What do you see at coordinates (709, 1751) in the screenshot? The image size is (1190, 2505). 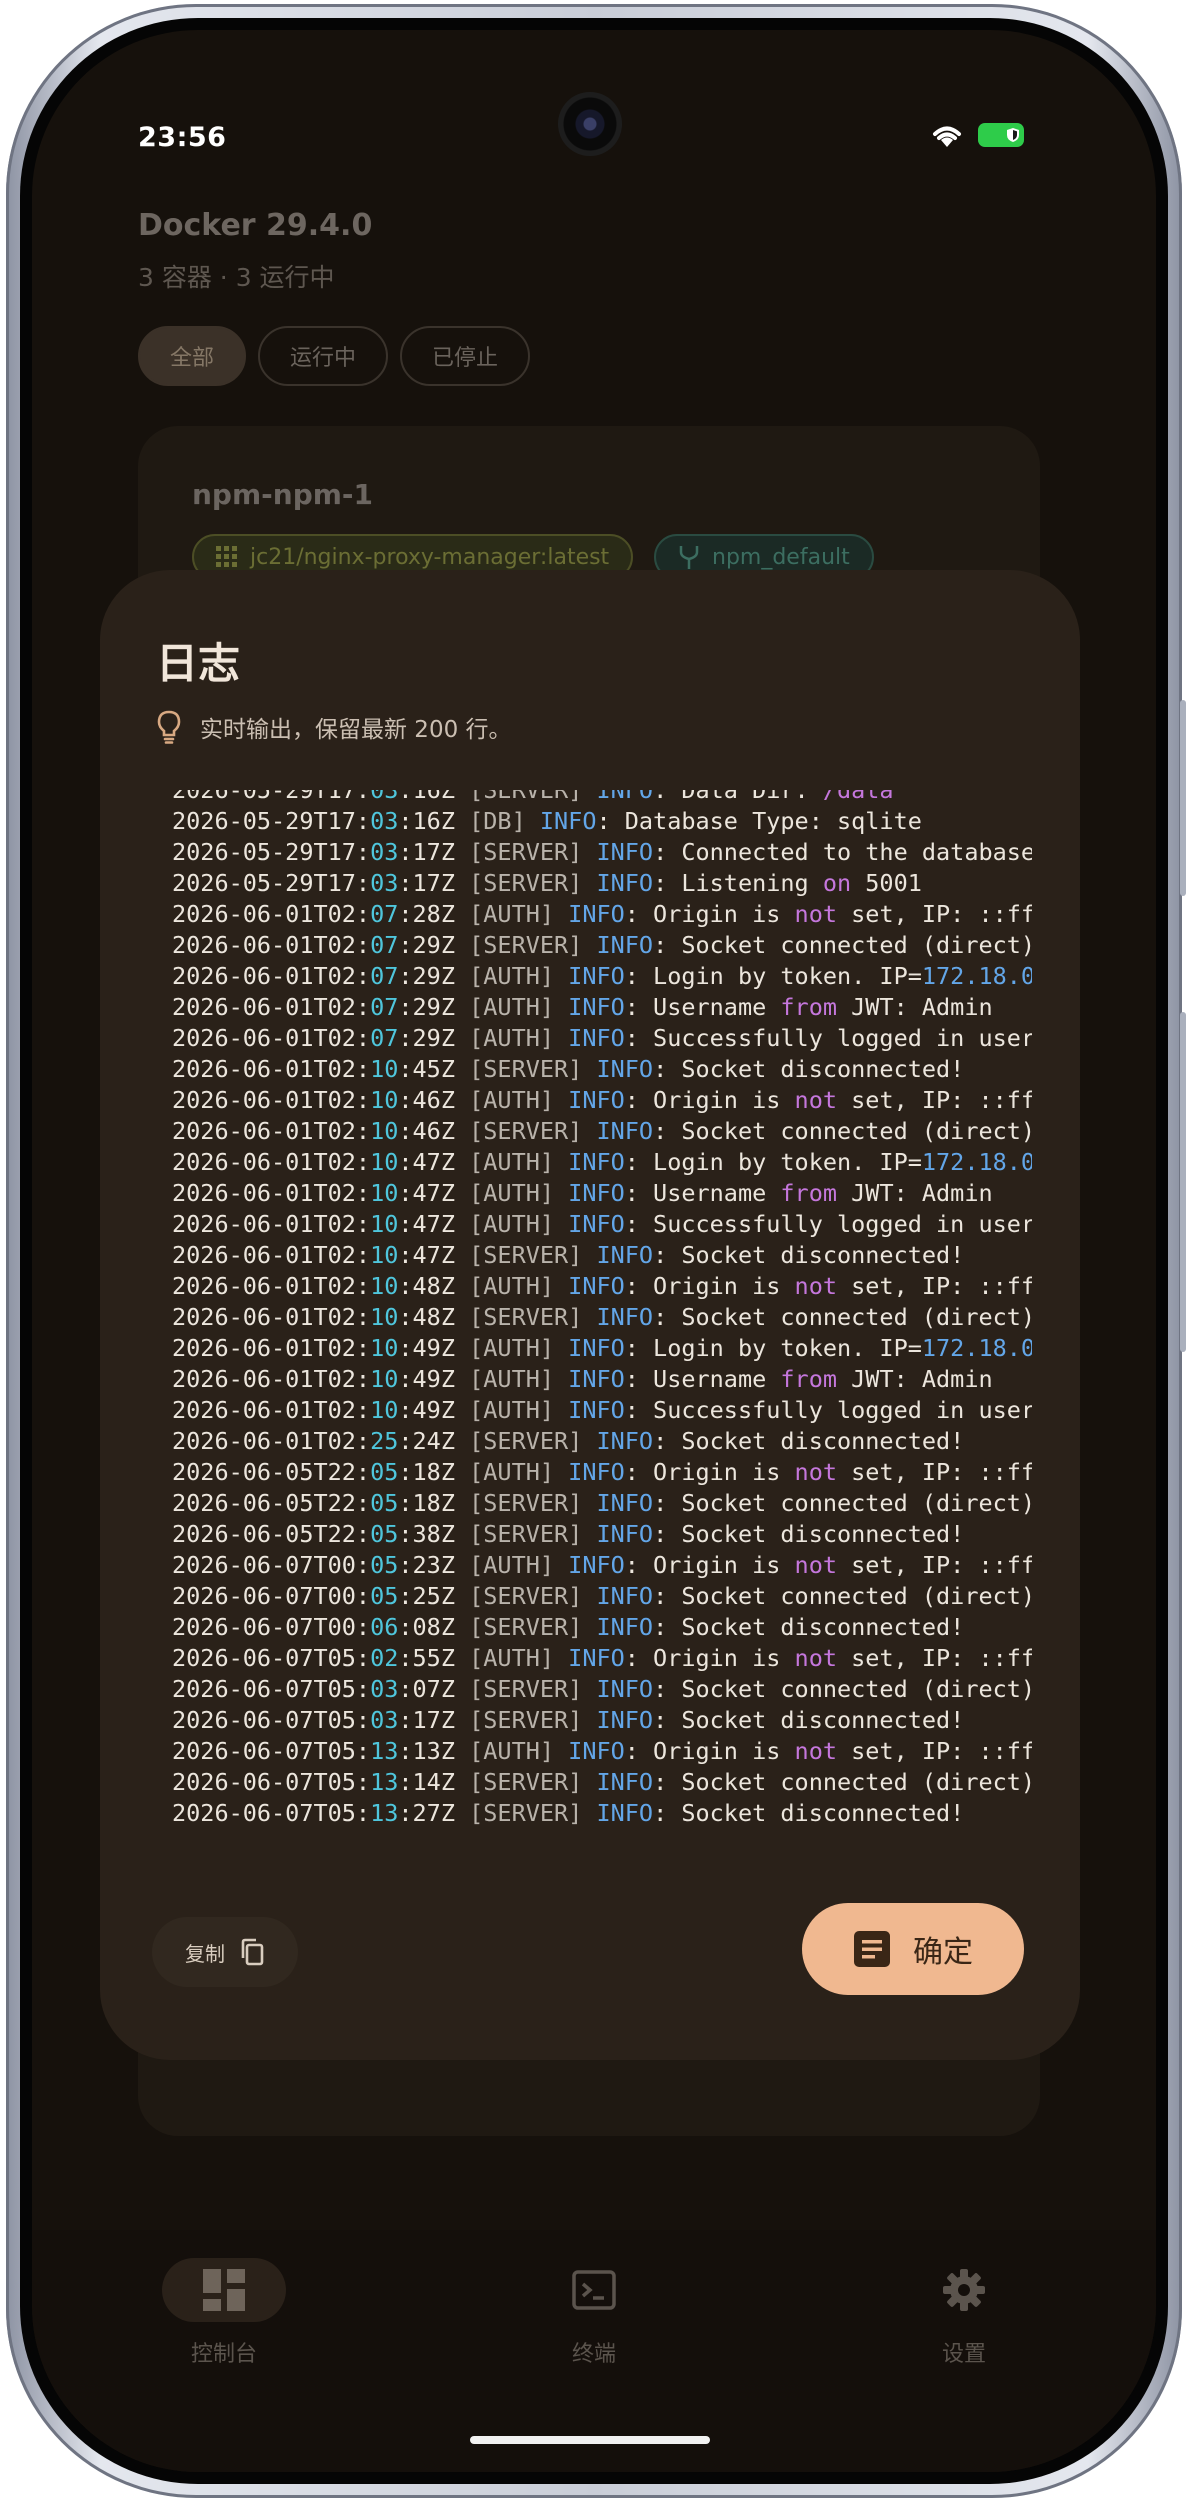 I see `log-message: : Origin is` at bounding box center [709, 1751].